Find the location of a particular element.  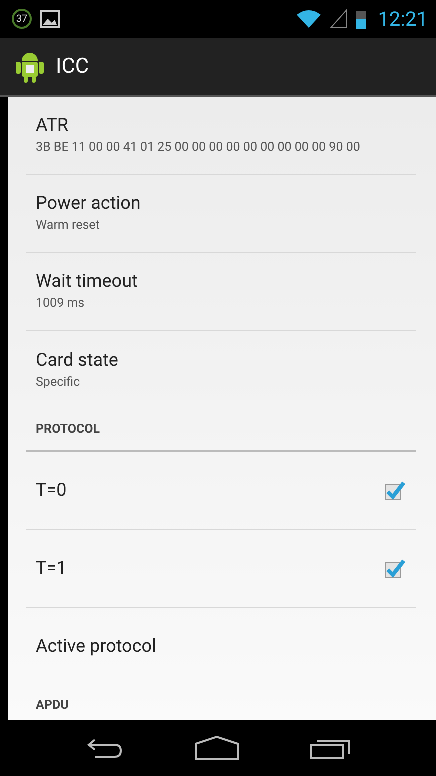

home-icon is located at coordinates (217, 748).